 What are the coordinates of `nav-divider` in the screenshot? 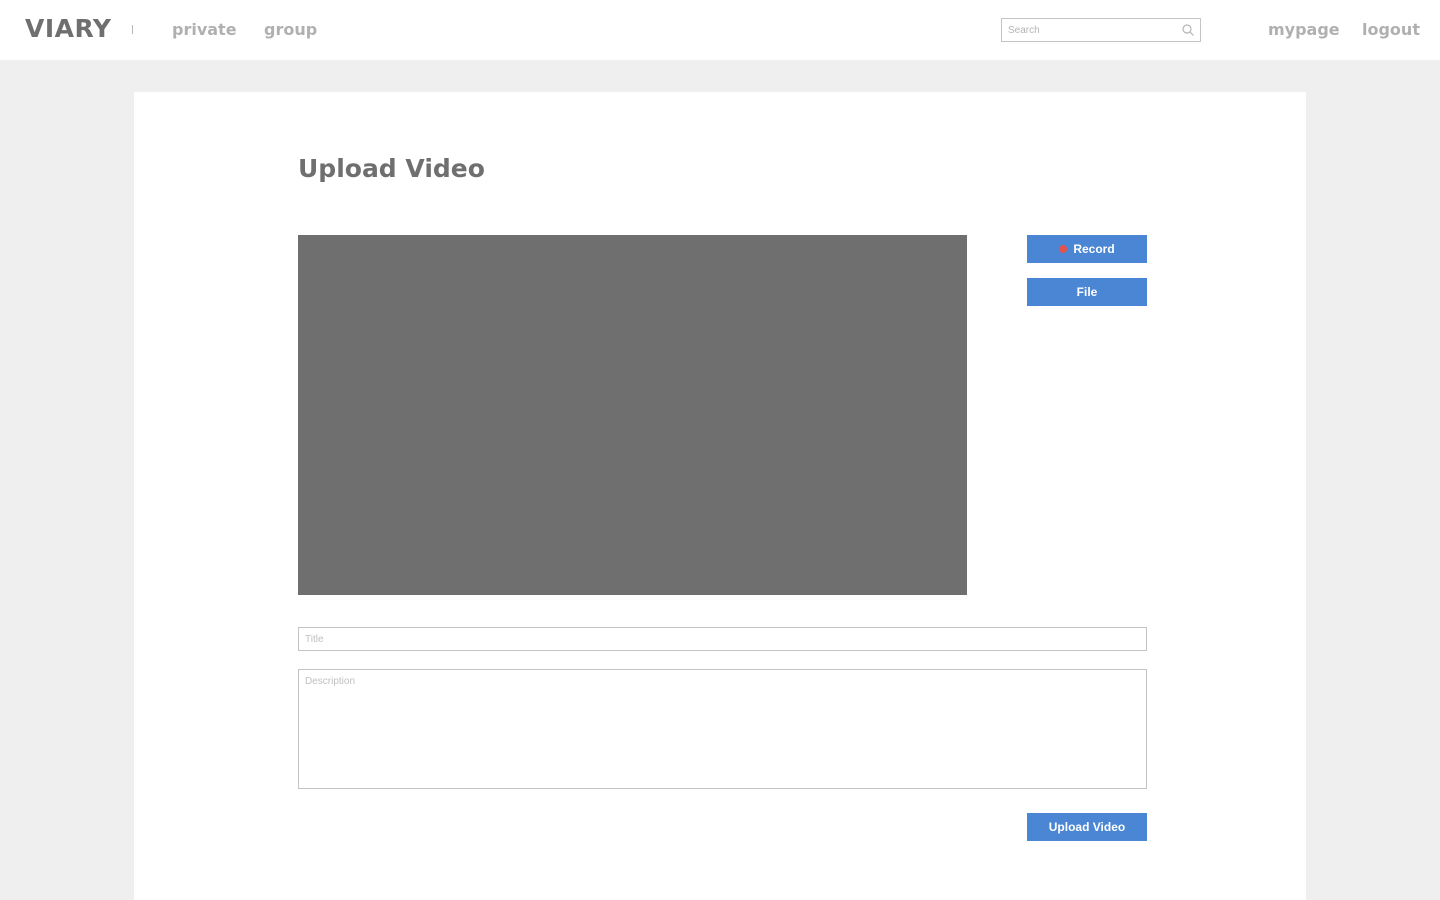 It's located at (132, 29).